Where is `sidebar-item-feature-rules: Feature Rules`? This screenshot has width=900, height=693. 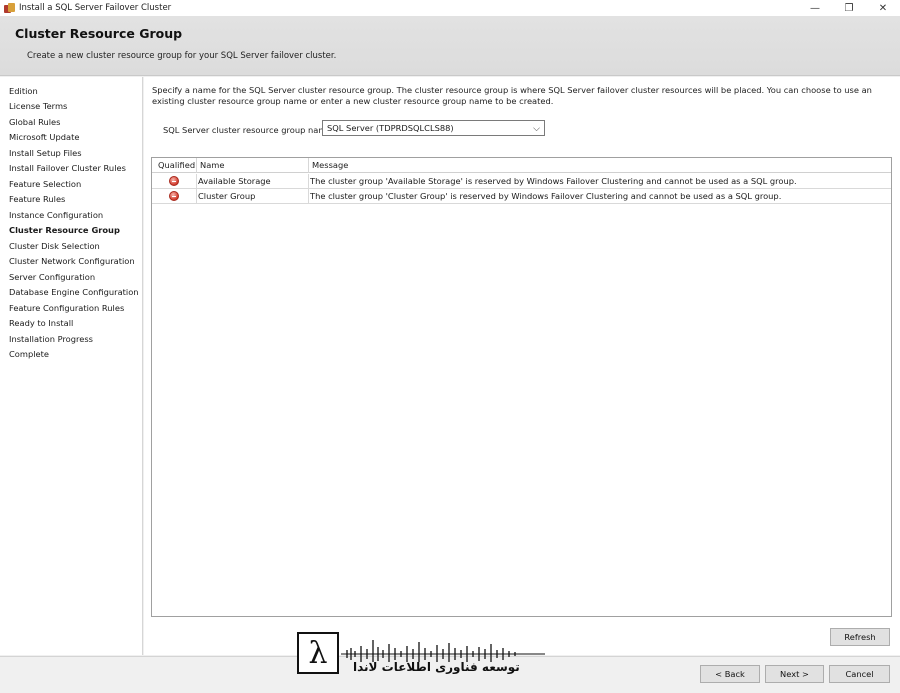 sidebar-item-feature-rules: Feature Rules is located at coordinates (37, 199).